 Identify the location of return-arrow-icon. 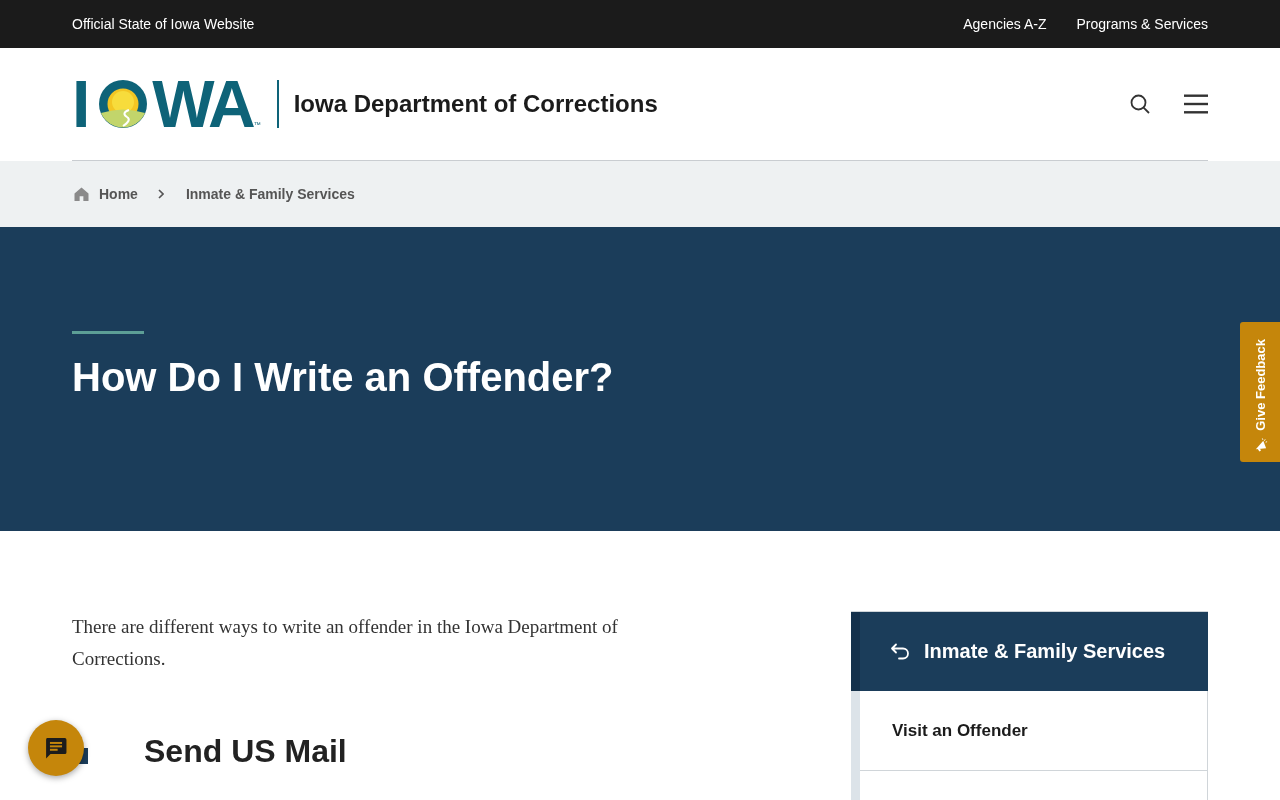
(900, 651).